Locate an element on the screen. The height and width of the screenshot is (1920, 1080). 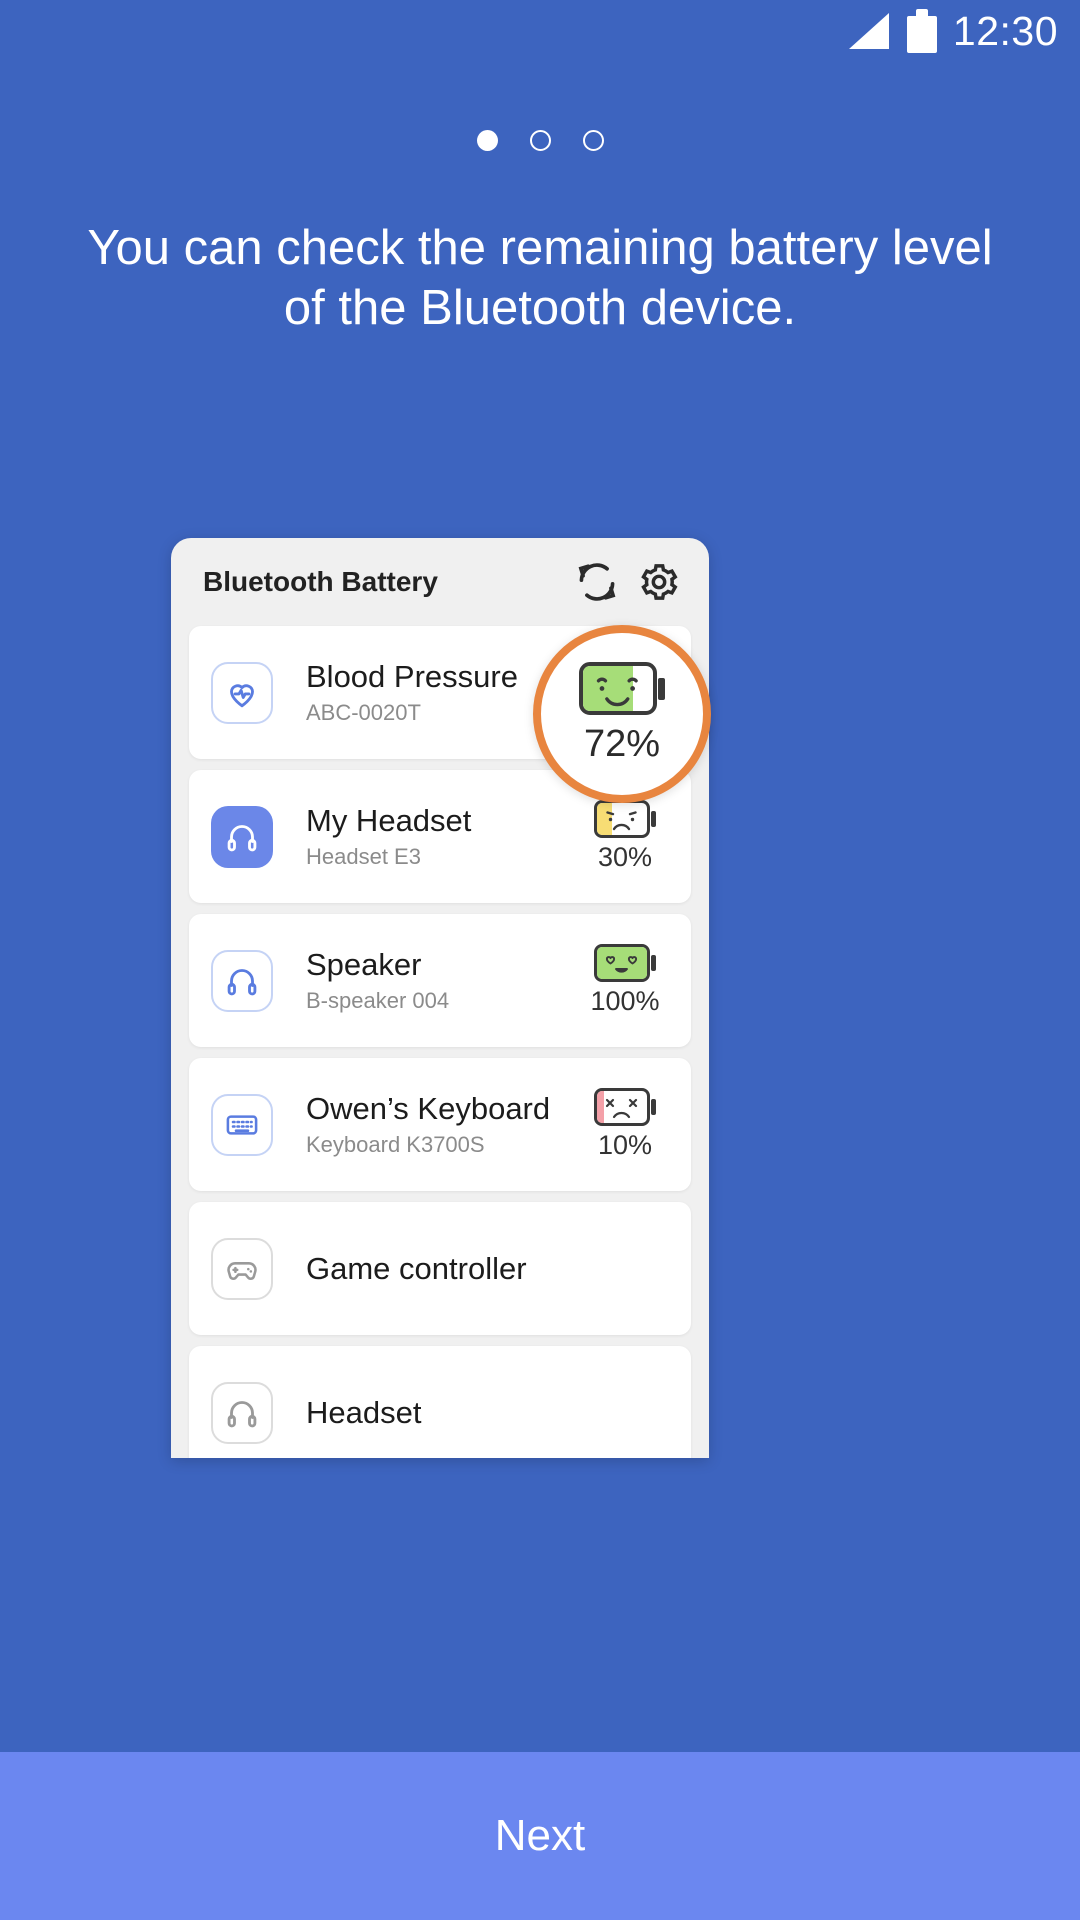
device-battery: 10% is located at coordinates (625, 1124).